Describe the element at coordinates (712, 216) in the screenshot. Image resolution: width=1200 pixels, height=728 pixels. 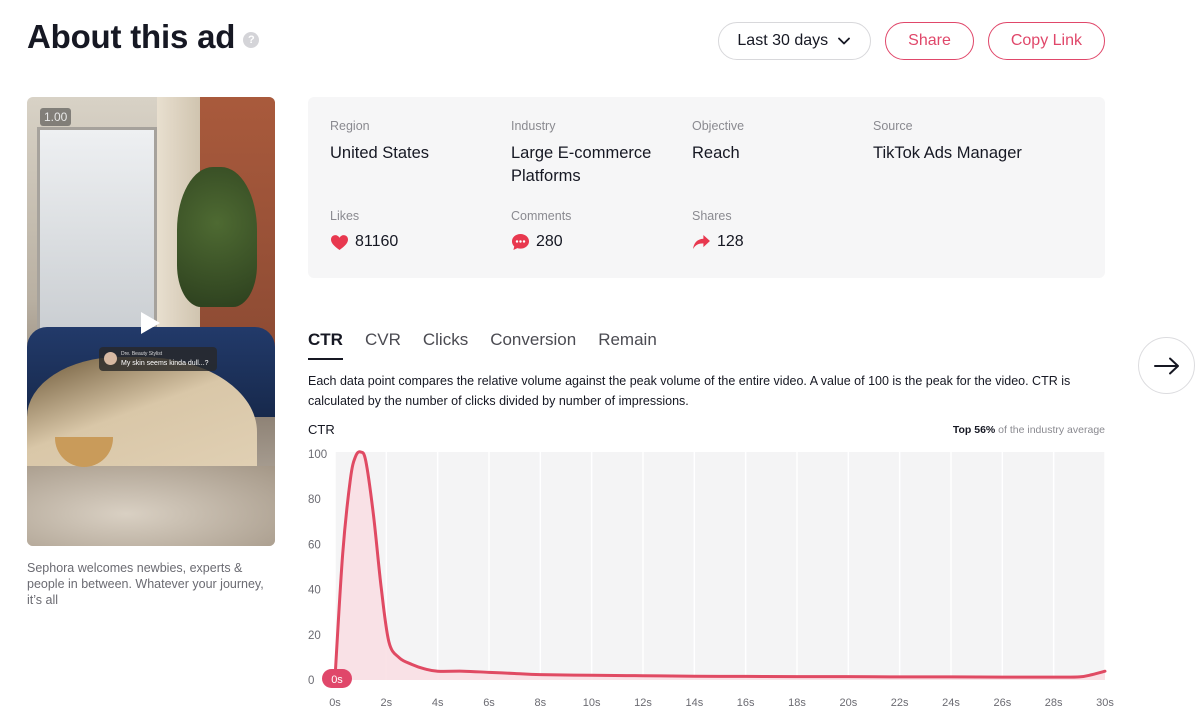
I see `shares-label: Shares` at that location.